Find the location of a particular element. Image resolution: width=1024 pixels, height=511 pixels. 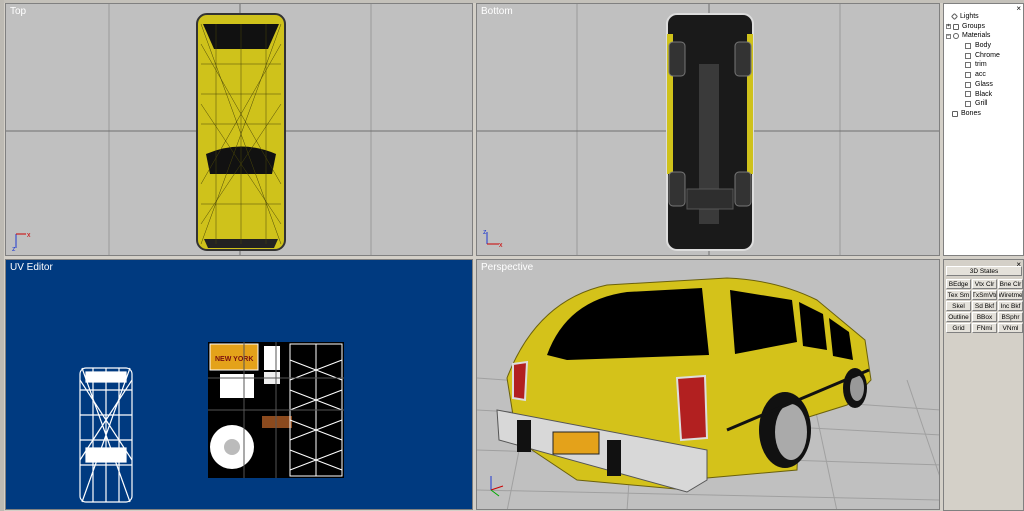

state-button-vtx-clr: Vtx Clr is located at coordinates (984, 284).